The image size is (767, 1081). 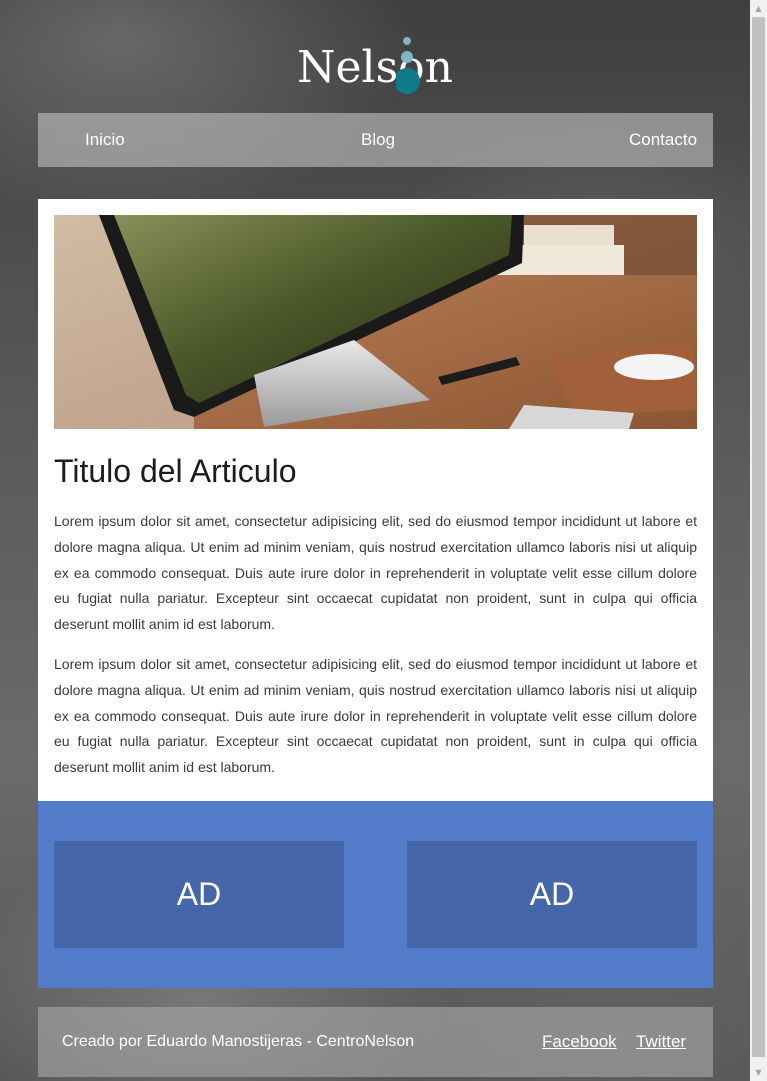 What do you see at coordinates (758, 8) in the screenshot?
I see `scroll-up-arrow-icon: ▲` at bounding box center [758, 8].